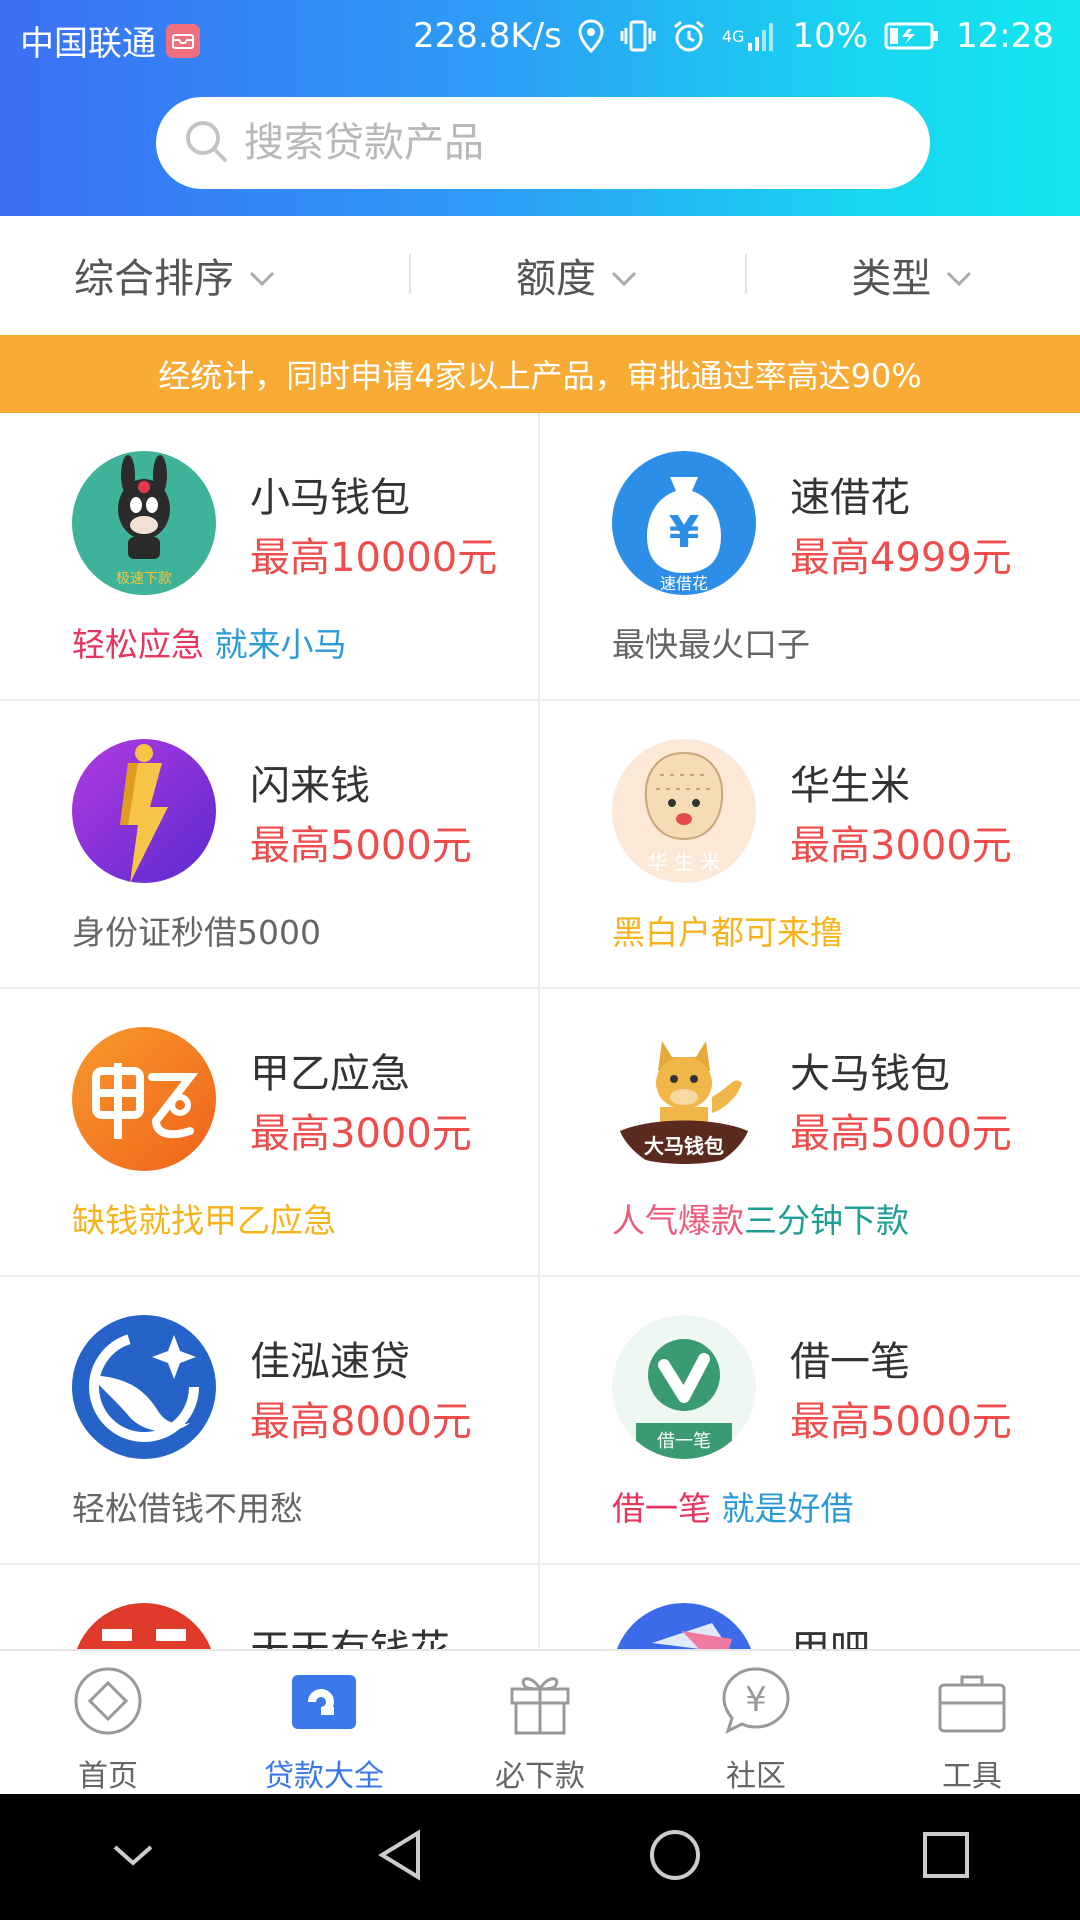  I want to click on nav-tools: 工具, so click(972, 1722).